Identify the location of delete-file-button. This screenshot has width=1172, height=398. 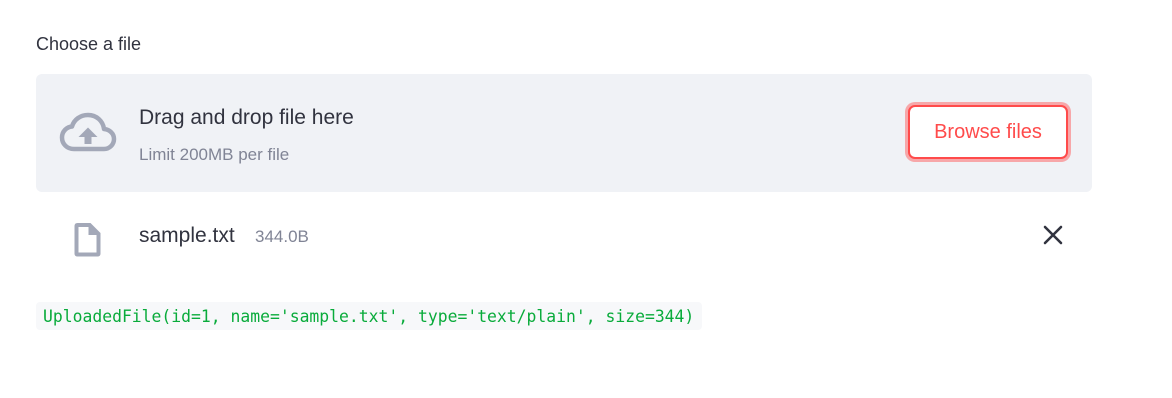
(1053, 235).